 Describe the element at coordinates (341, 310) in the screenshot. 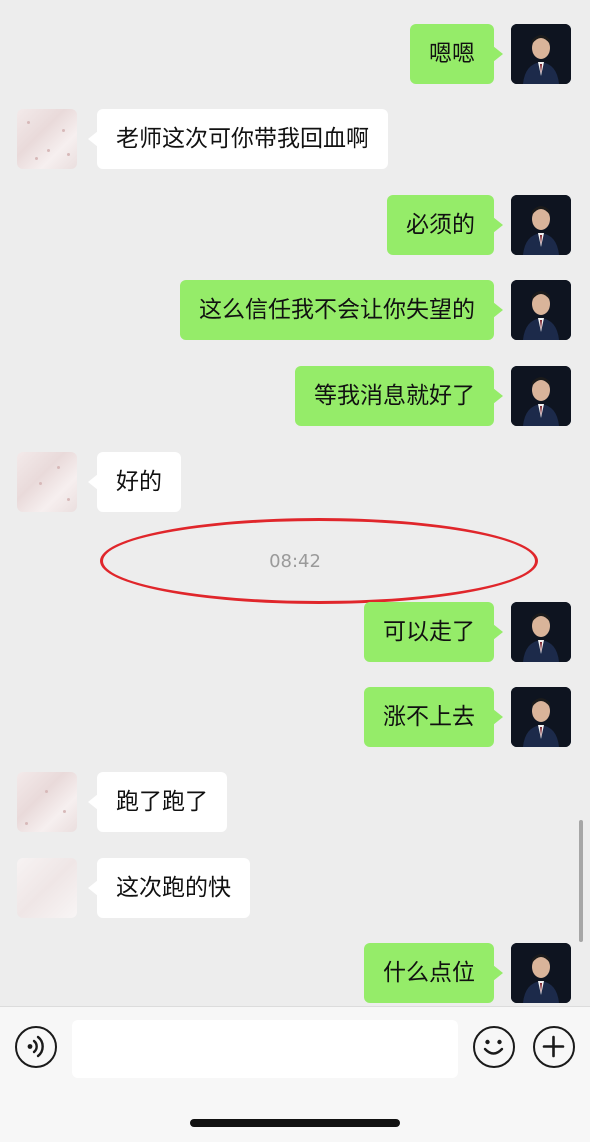

I see `message-bubble-self: 这么信任我不会让你失望的` at that location.